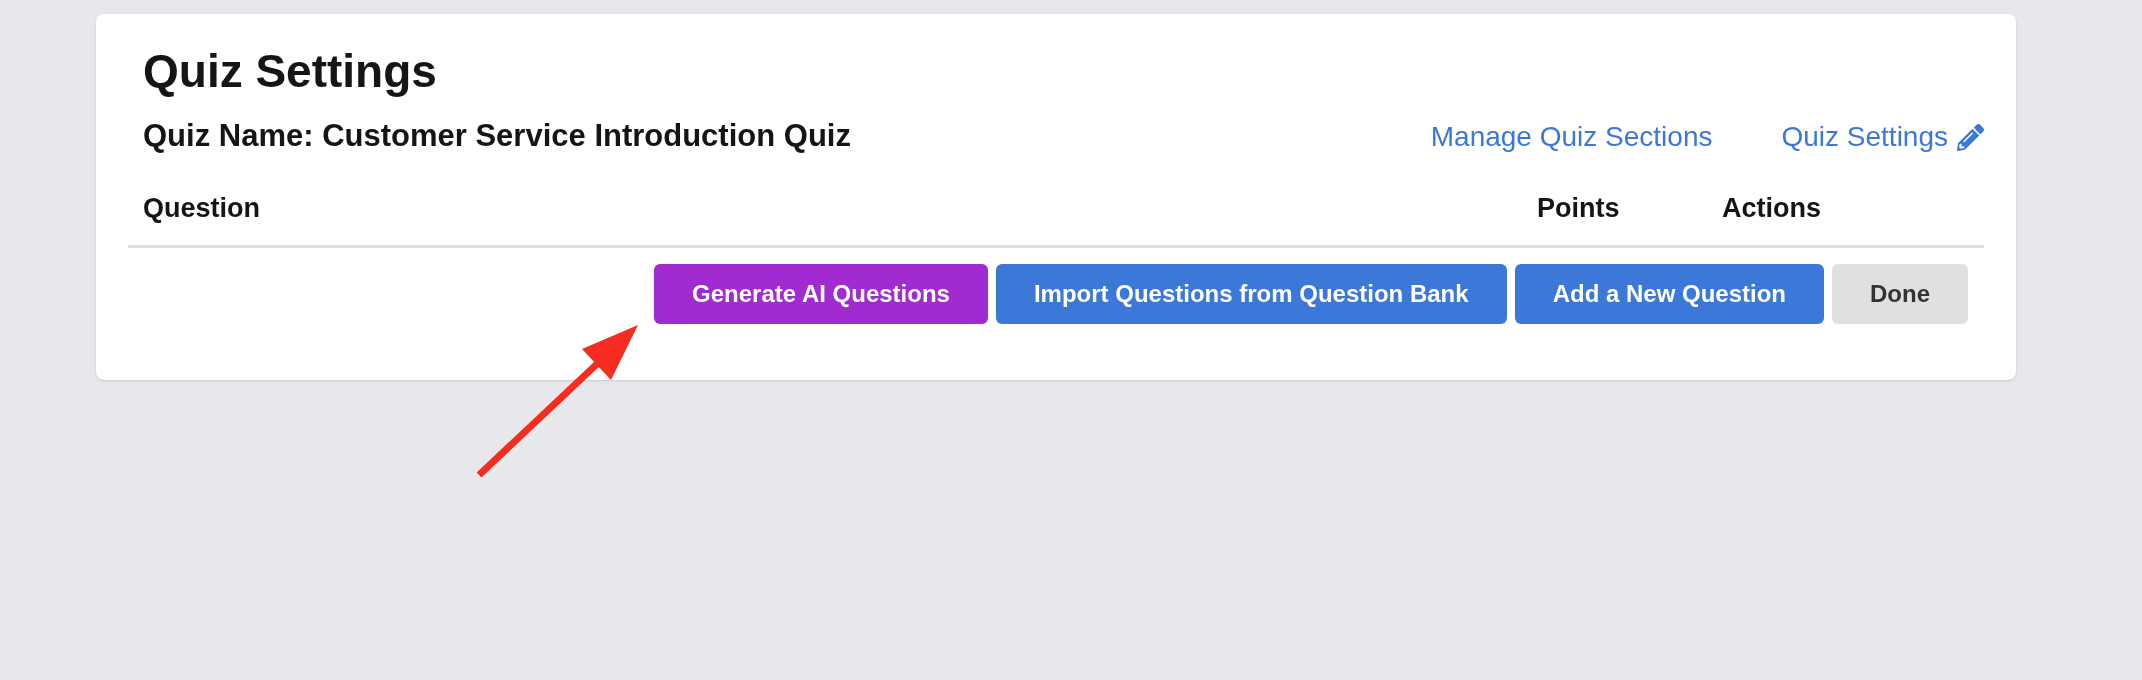 This screenshot has width=2142, height=680. Describe the element at coordinates (1571, 137) in the screenshot. I see `manage-sections-link: Manage Quiz Sections` at that location.